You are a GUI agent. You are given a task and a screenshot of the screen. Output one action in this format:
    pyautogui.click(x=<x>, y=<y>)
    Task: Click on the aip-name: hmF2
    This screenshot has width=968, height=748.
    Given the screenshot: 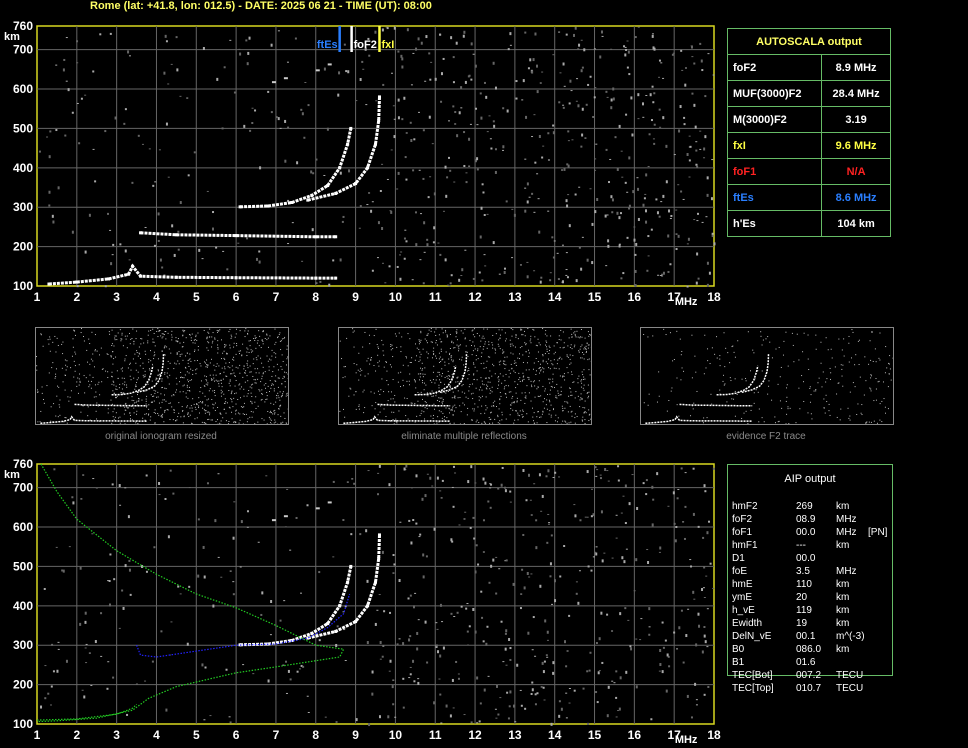 What is the action you would take?
    pyautogui.click(x=745, y=506)
    